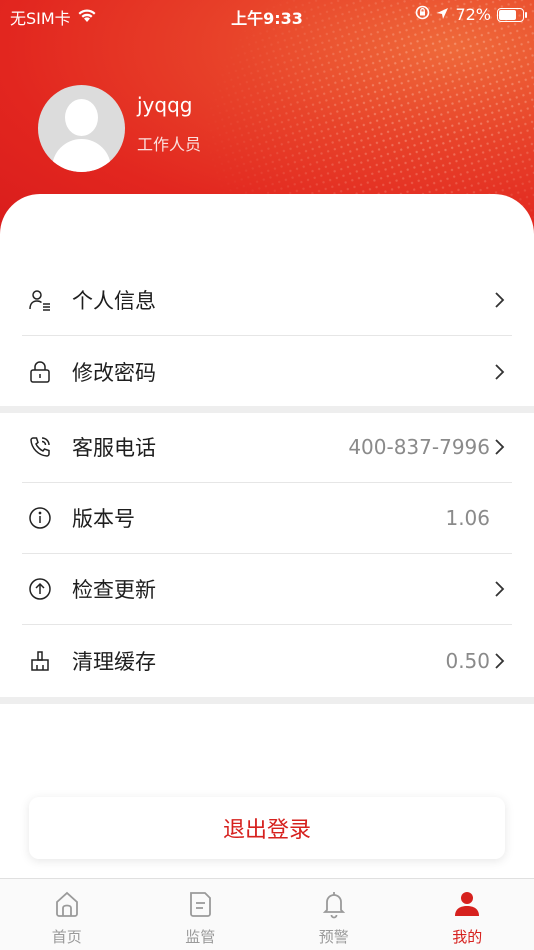  I want to click on phone-icon, so click(40, 447).